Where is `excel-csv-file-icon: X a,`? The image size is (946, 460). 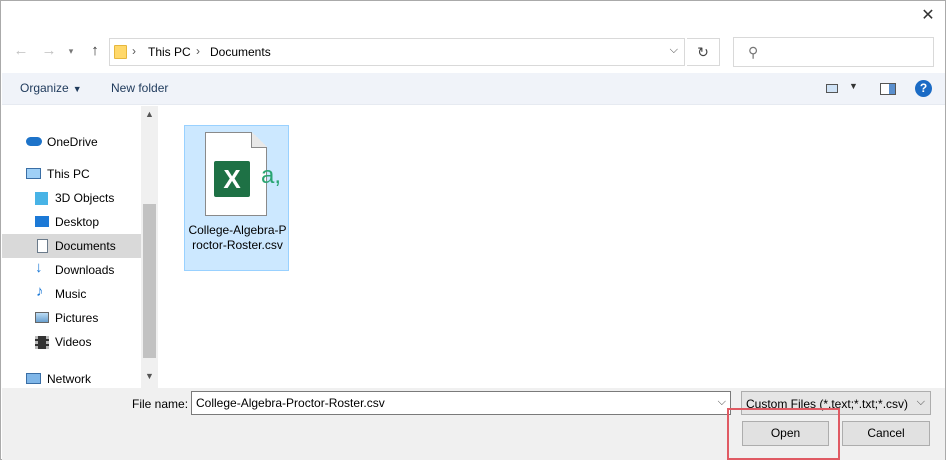
excel-csv-file-icon: X a, is located at coordinates (243, 174).